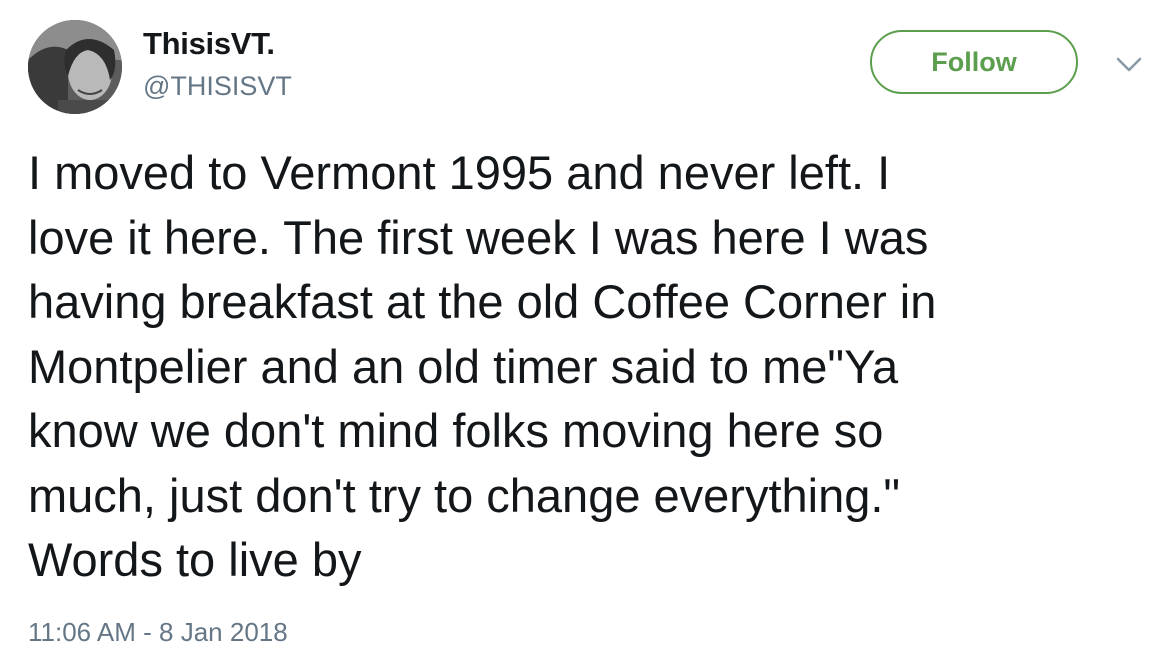 This screenshot has width=1176, height=666. I want to click on author-display-name: ThisisVT., so click(209, 44).